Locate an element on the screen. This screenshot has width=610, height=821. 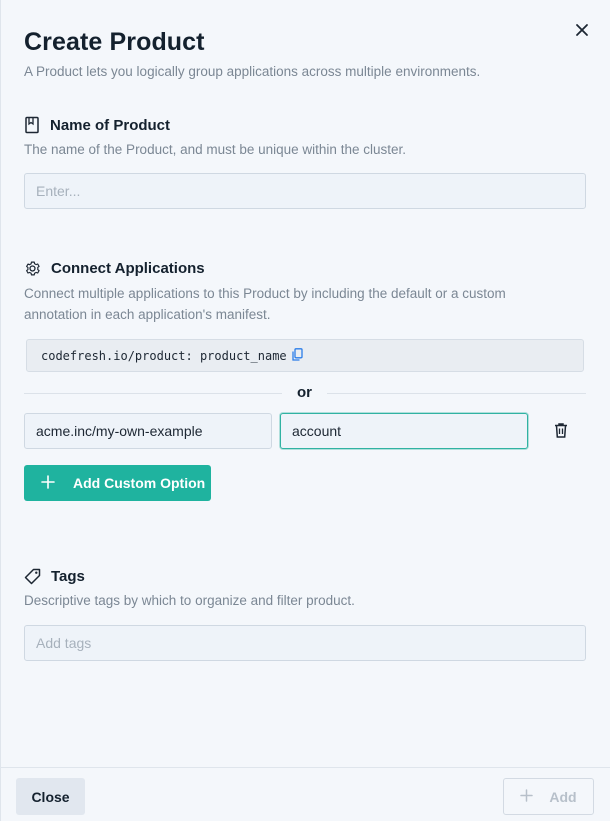
tags-input: Add tags is located at coordinates (305, 643).